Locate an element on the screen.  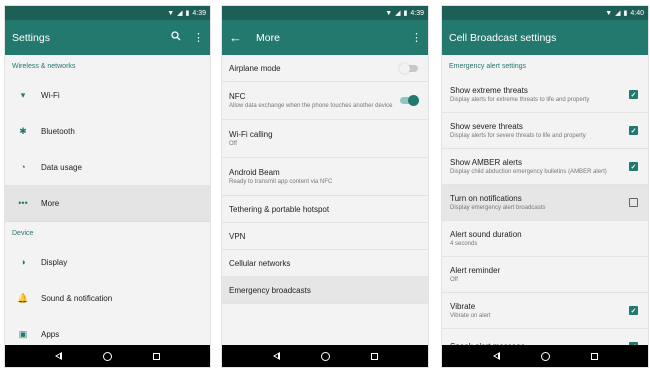
more-item-text: Tethering & portable hotspot is located at coordinates (323, 209).